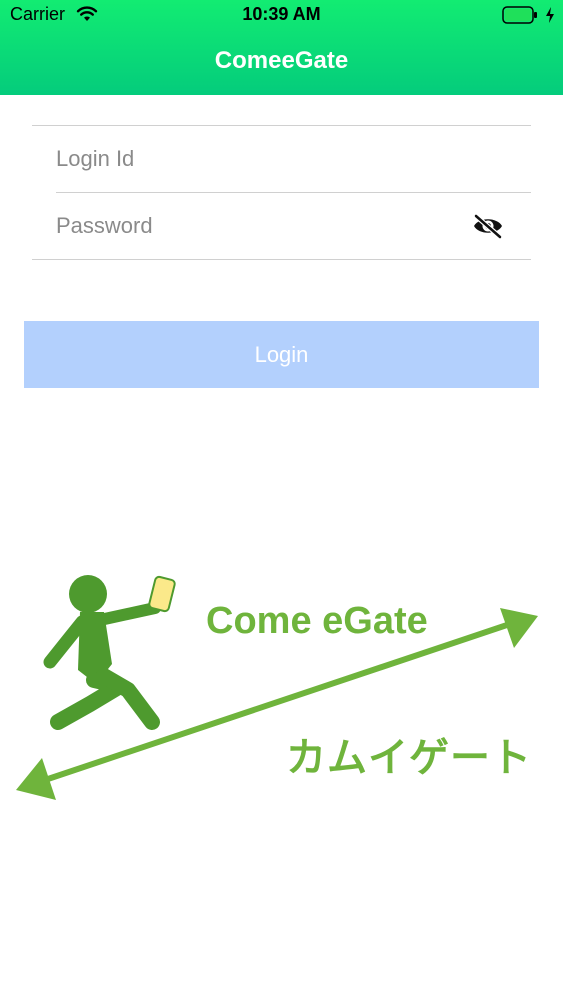  I want to click on charging-bolt-icon, so click(550, 15).